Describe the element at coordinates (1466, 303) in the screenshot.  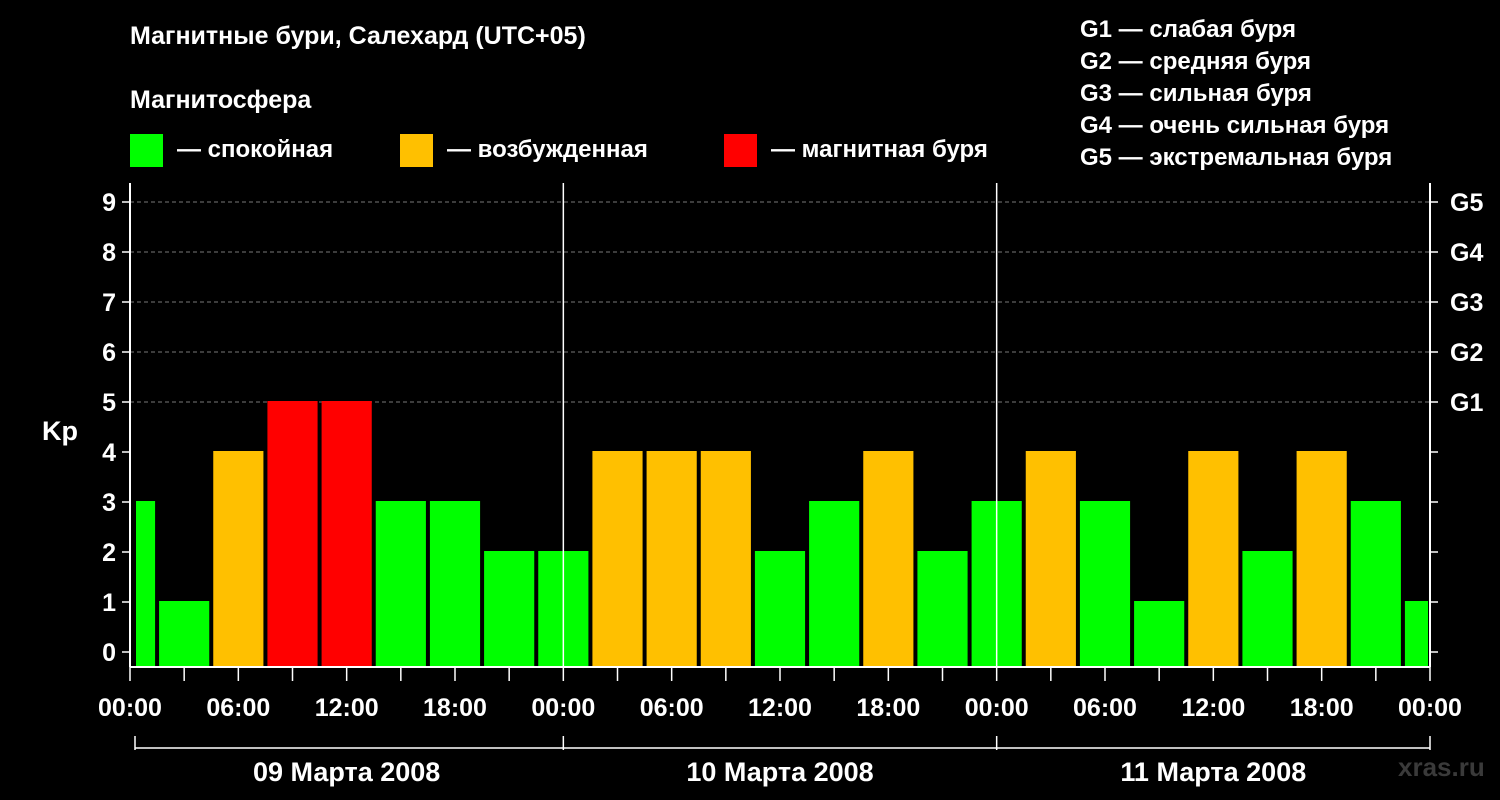
I see `g-tick-label: G3` at that location.